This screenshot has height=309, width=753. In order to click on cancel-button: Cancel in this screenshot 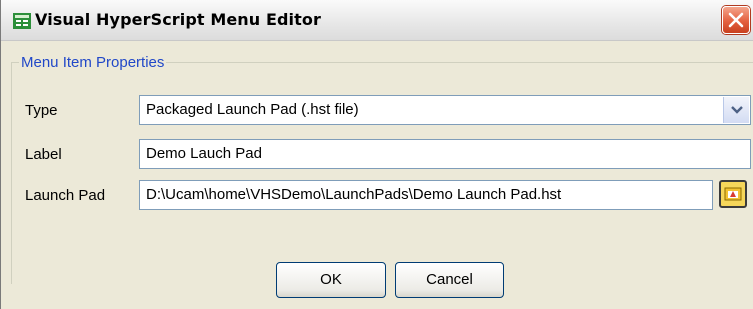, I will do `click(449, 280)`.